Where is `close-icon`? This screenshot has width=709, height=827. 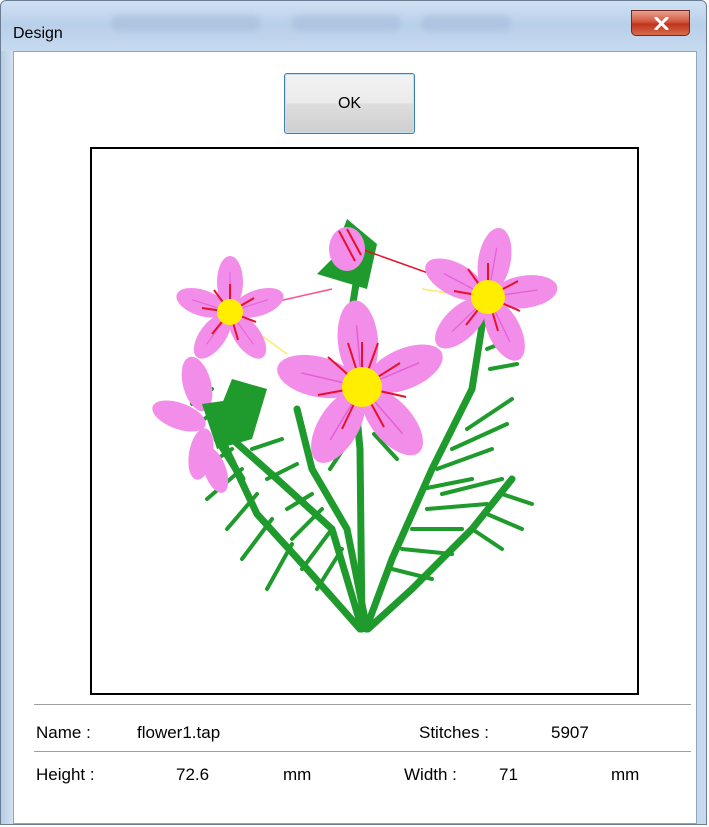
close-icon is located at coordinates (661, 23).